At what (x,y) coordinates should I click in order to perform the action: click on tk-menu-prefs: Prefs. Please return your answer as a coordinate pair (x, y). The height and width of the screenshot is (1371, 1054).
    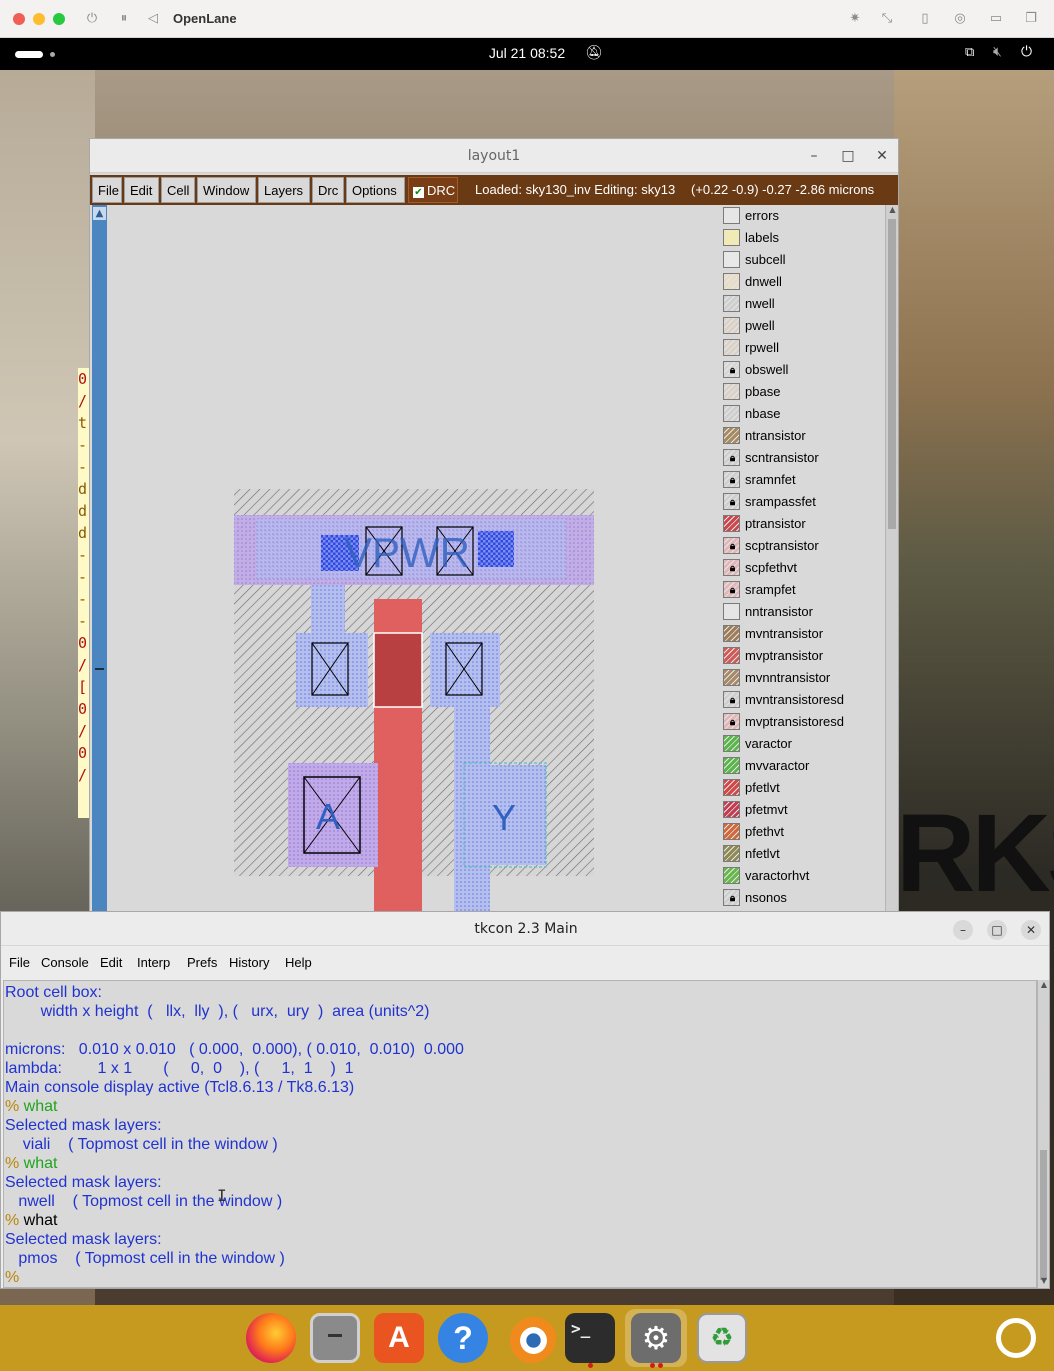
    Looking at the image, I should click on (202, 962).